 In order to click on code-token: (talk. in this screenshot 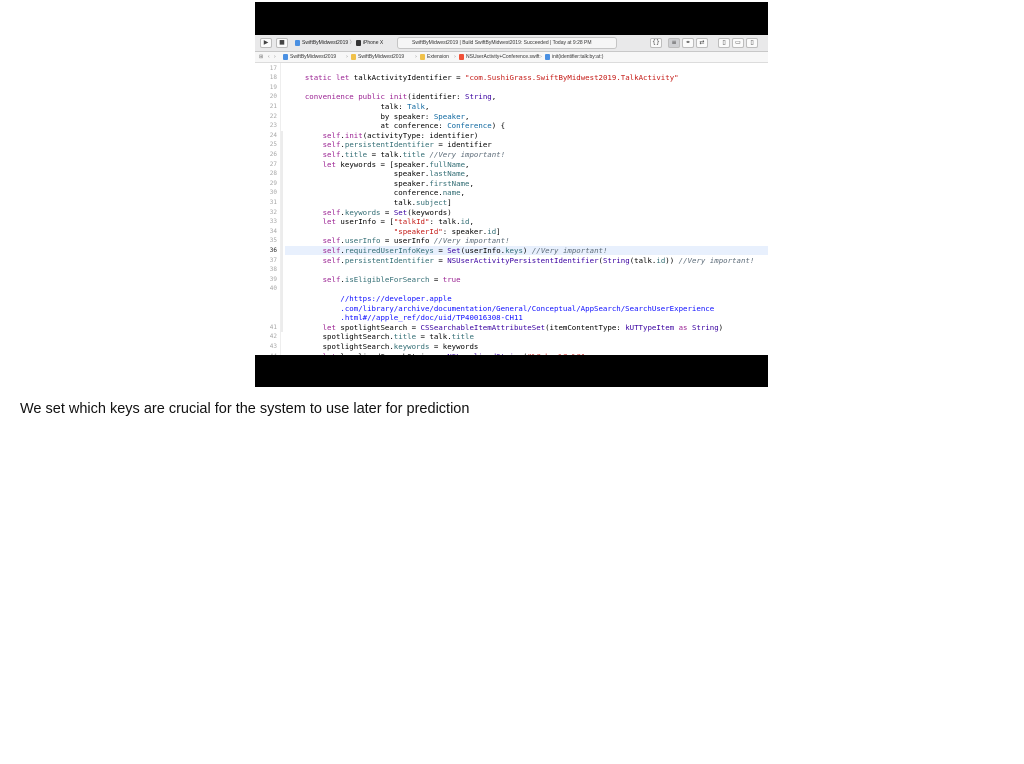, I will do `click(643, 260)`.